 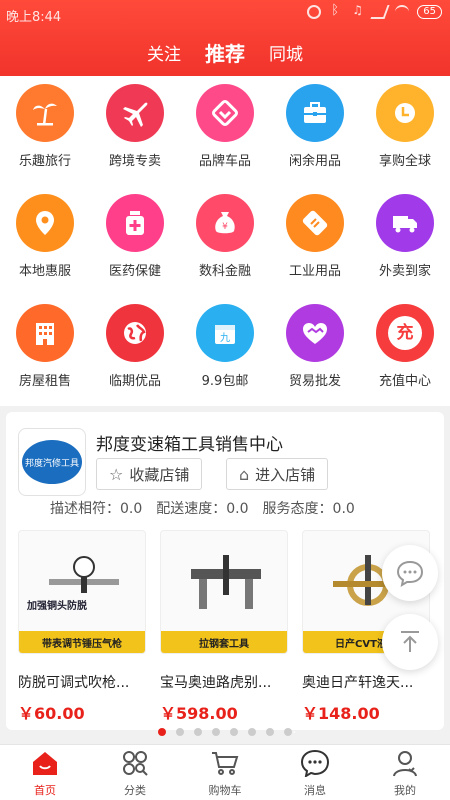 I want to click on bottom-nav: 首页 分类 购物车 消息 我的, so click(x=225, y=772).